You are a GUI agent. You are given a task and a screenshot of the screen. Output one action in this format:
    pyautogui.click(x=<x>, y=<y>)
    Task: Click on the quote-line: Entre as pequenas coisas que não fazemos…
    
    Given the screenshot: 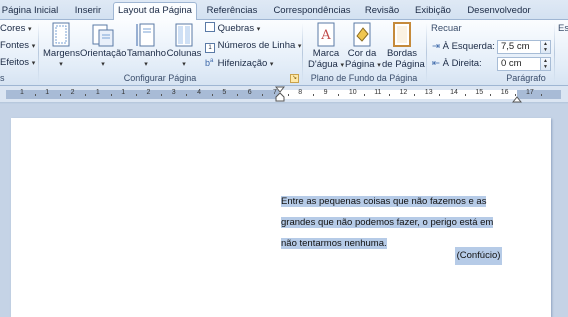 What is the action you would take?
    pyautogui.click(x=384, y=201)
    